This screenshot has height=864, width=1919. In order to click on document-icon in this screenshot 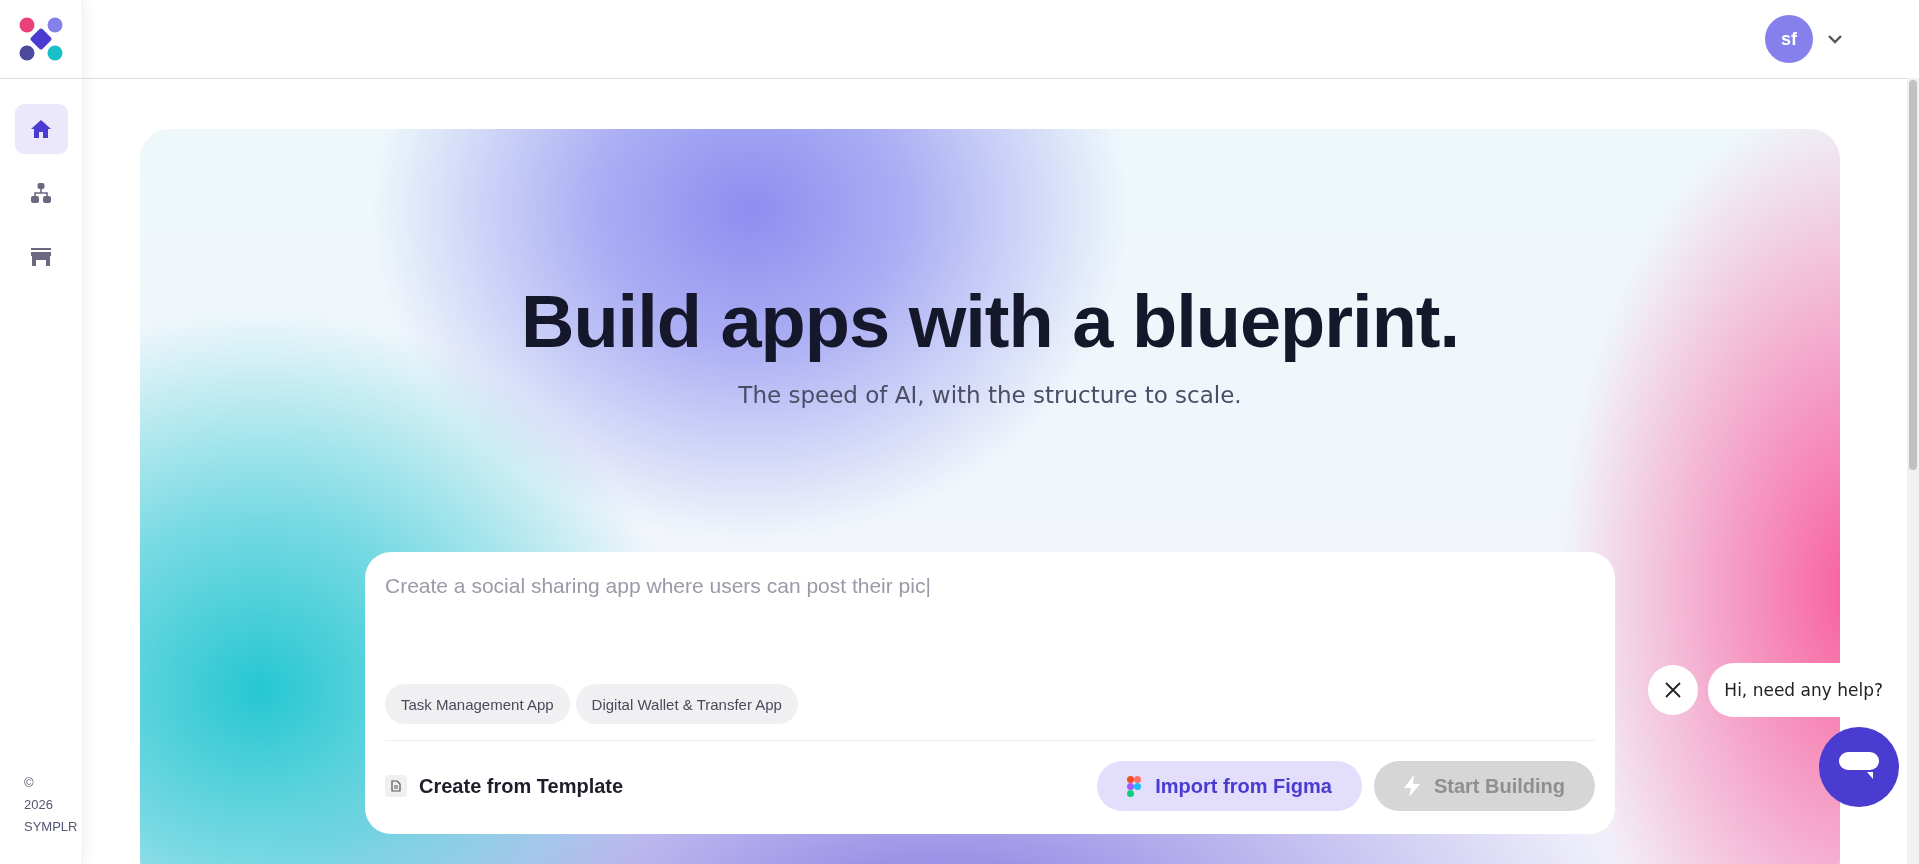, I will do `click(396, 786)`.